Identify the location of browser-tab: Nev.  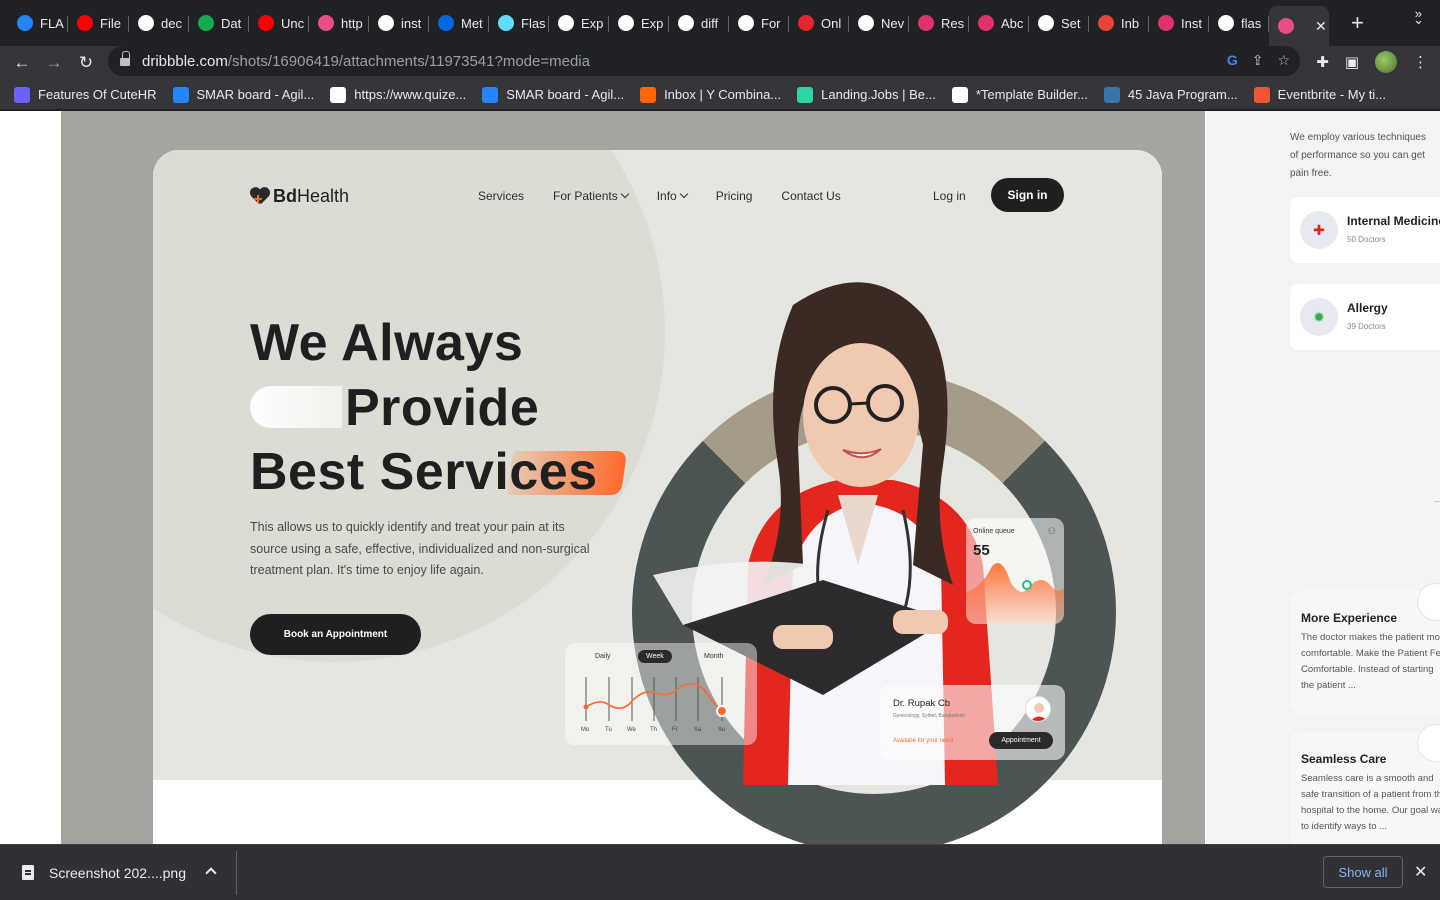
(879, 23).